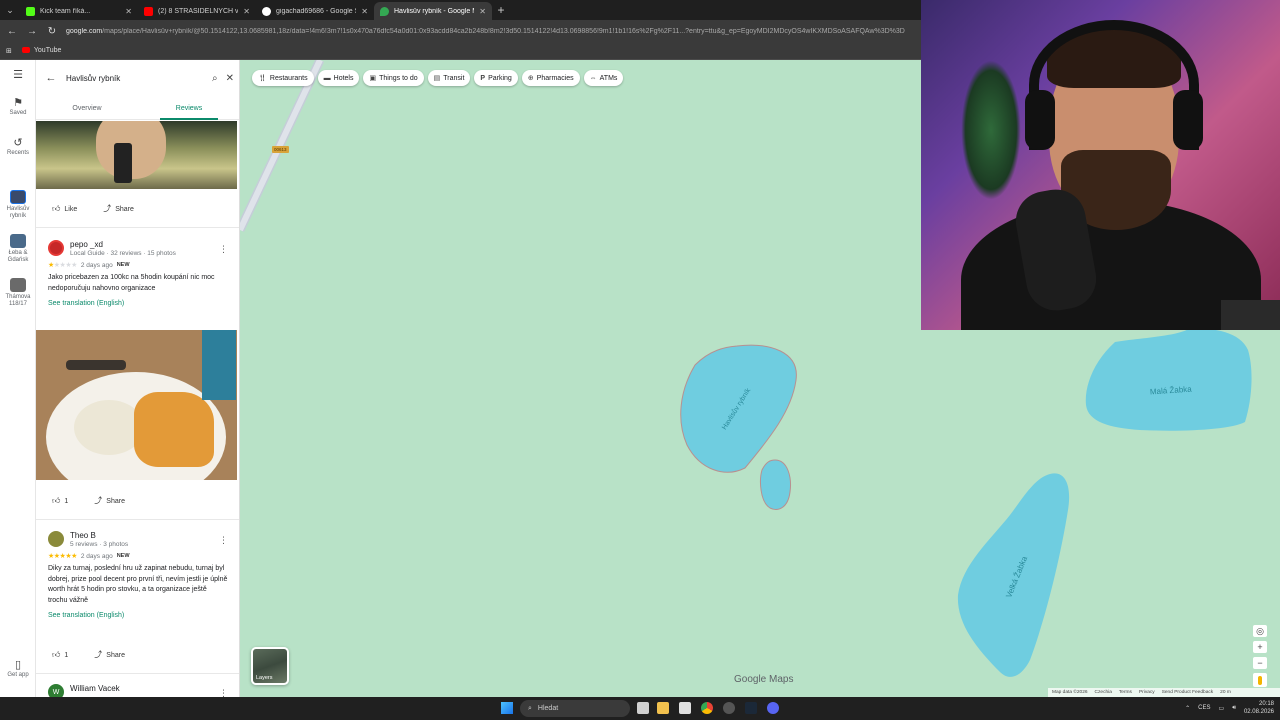 Image resolution: width=1280 pixels, height=720 pixels. I want to click on search-box: ← Havlisův rybník ⌕ ✕, so click(139, 78).